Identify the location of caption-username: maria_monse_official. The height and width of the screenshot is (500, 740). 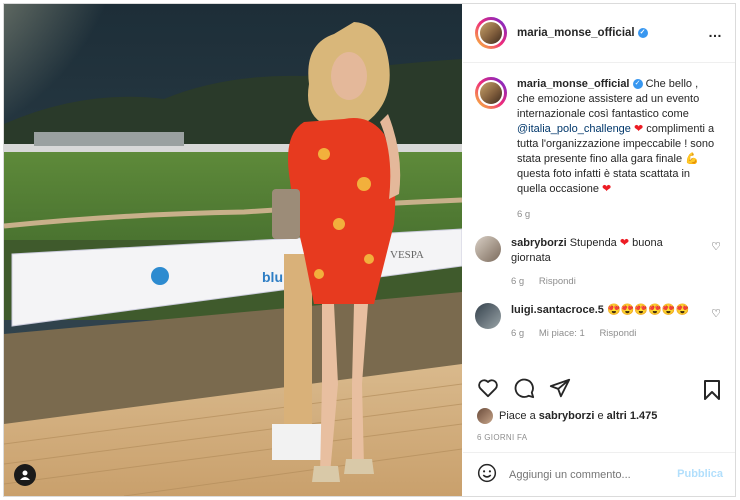
(573, 84).